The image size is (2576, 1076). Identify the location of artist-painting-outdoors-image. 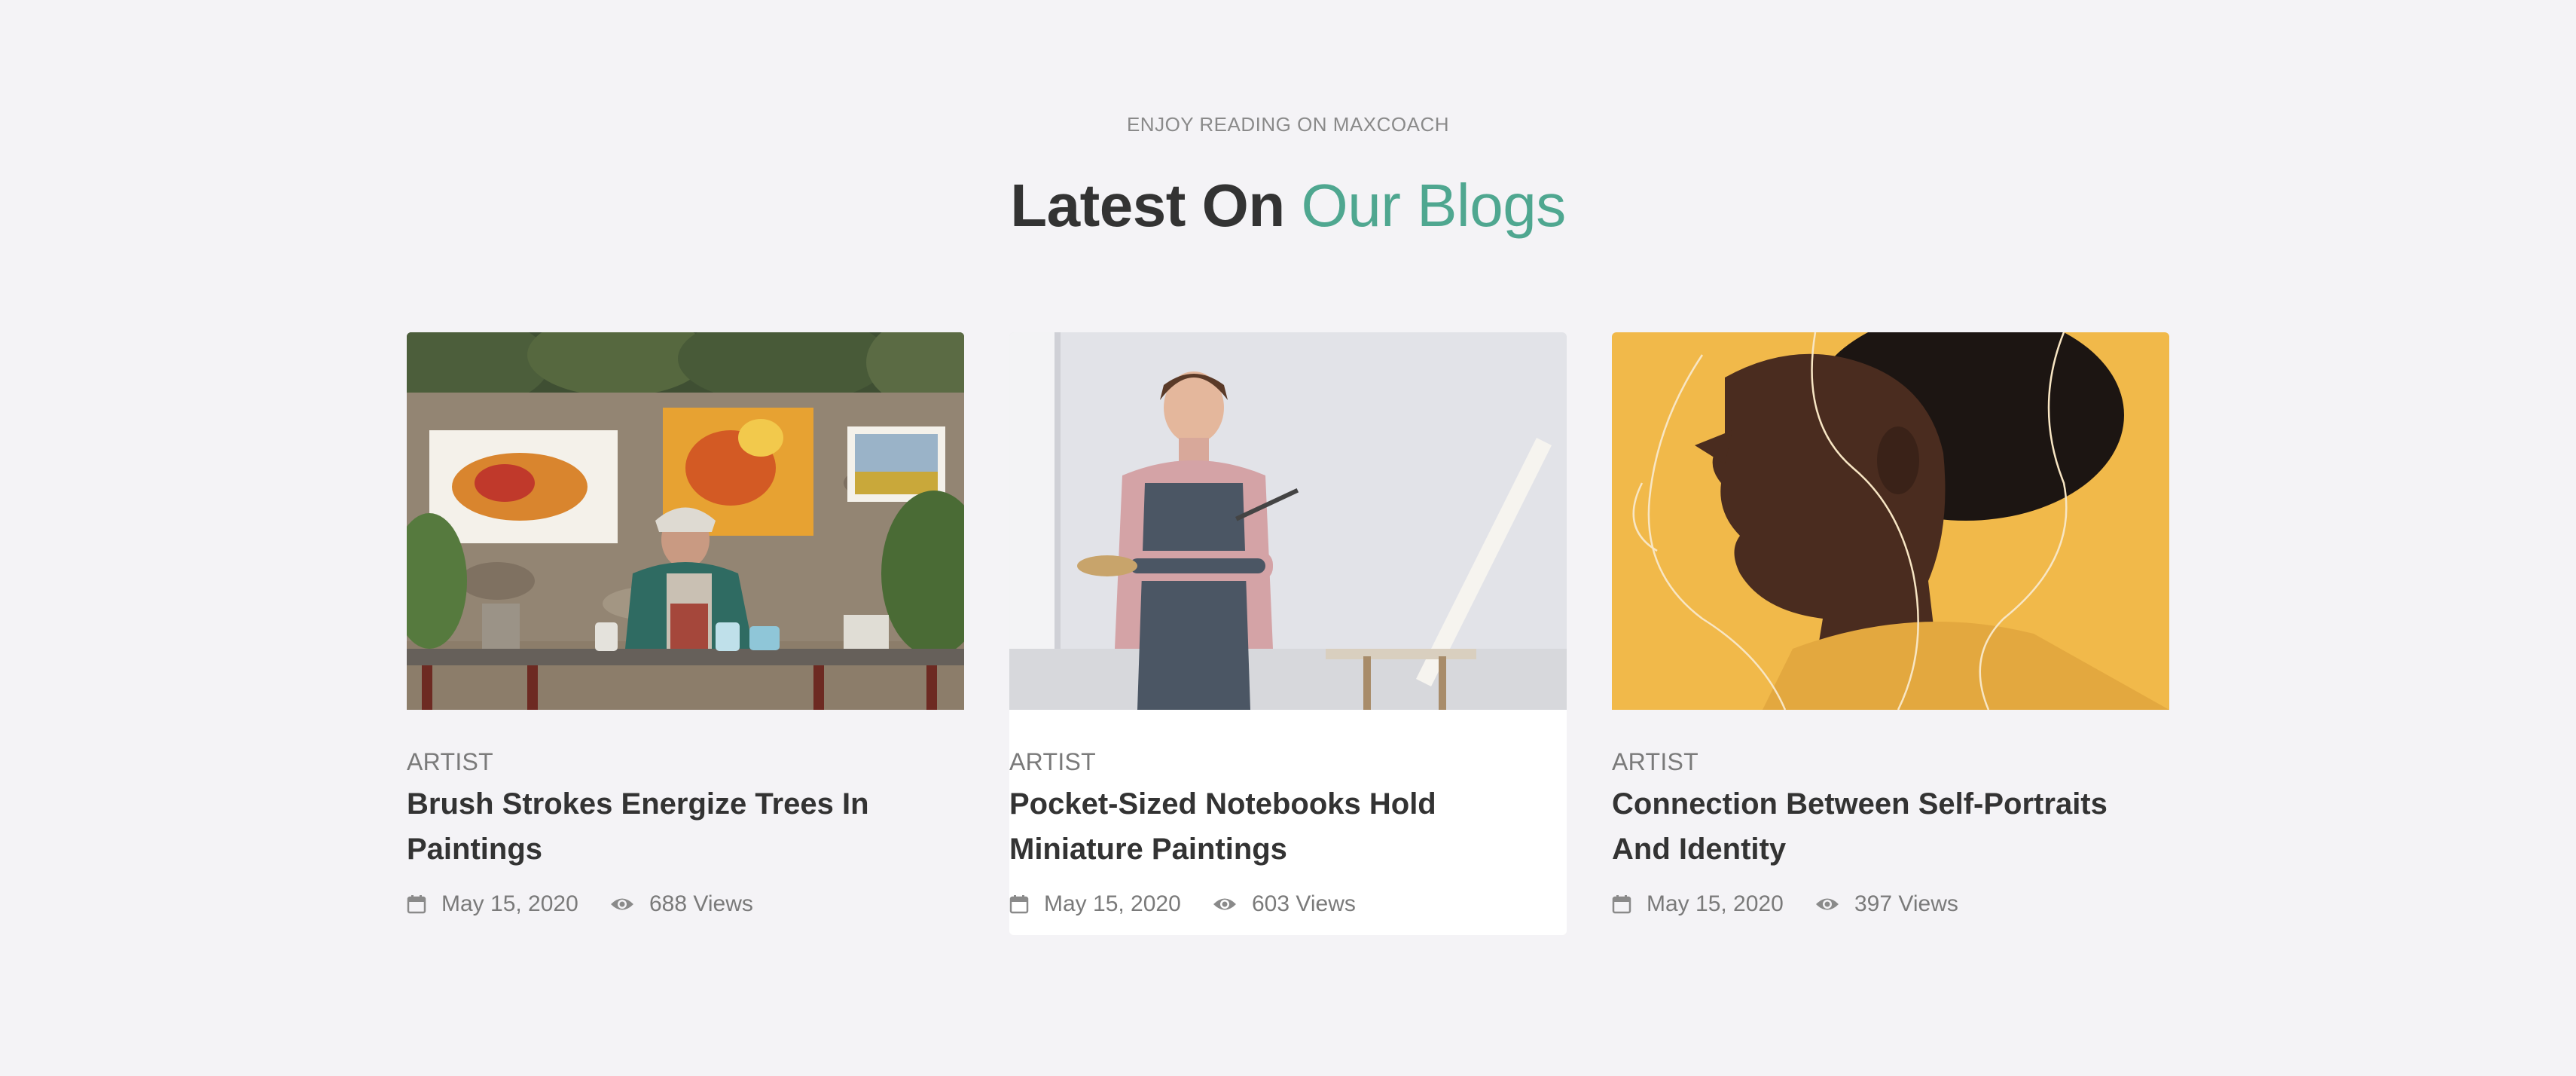
(686, 521).